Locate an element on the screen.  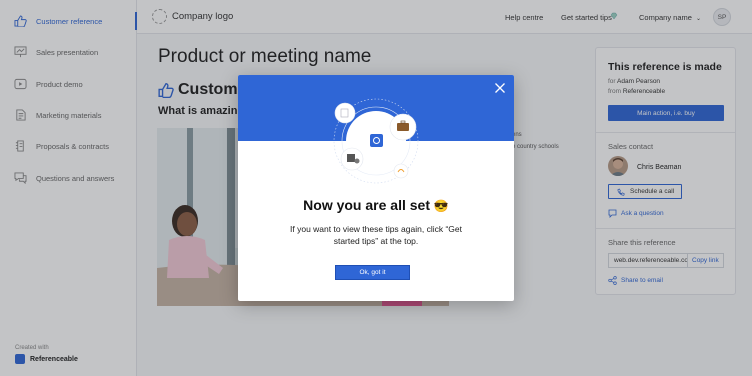
modal-title: Now you are all set 😎 is located at coordinates (376, 205).